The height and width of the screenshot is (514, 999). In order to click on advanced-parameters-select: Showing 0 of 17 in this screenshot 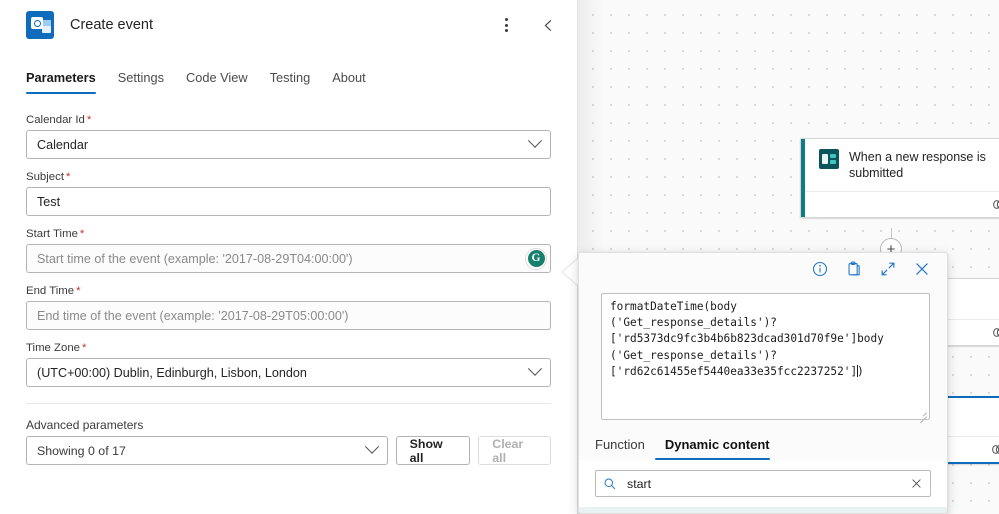, I will do `click(207, 450)`.